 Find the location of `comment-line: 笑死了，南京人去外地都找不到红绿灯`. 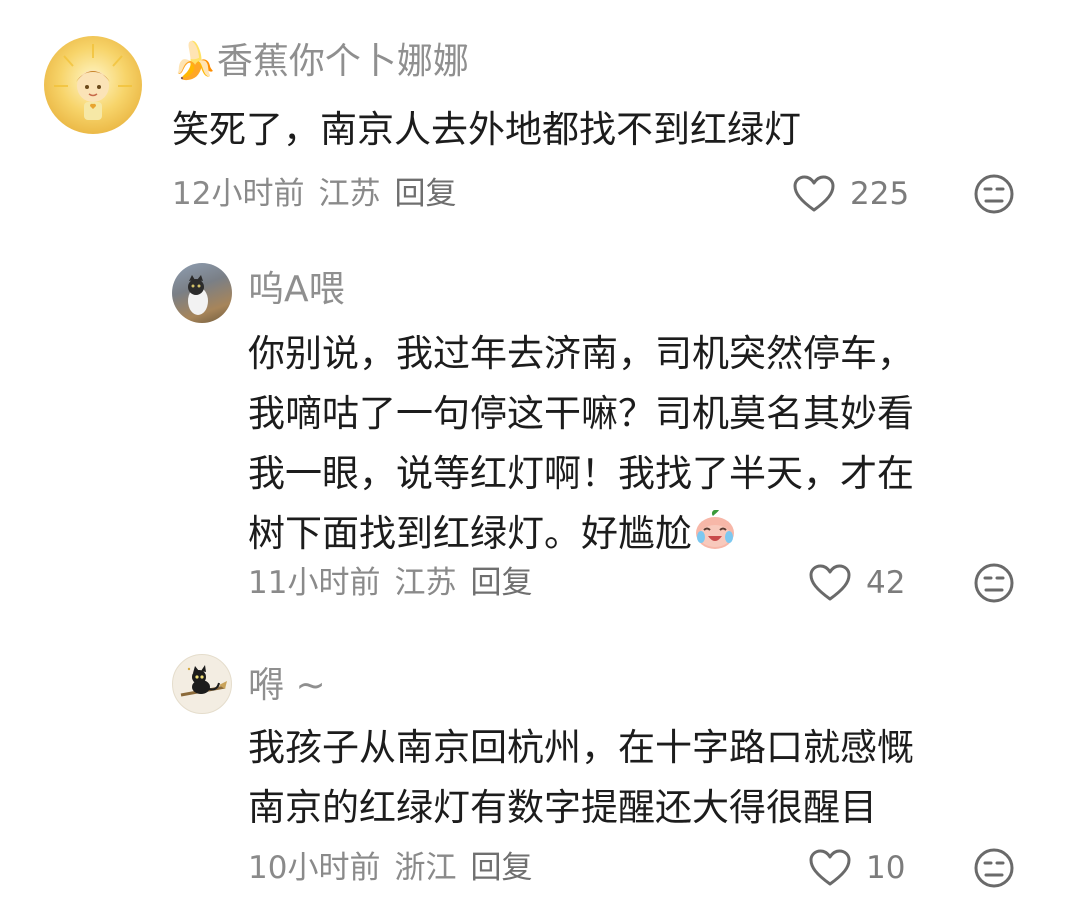

comment-line: 笑死了，南京人去外地都找不到红绿灯 is located at coordinates (486, 129).